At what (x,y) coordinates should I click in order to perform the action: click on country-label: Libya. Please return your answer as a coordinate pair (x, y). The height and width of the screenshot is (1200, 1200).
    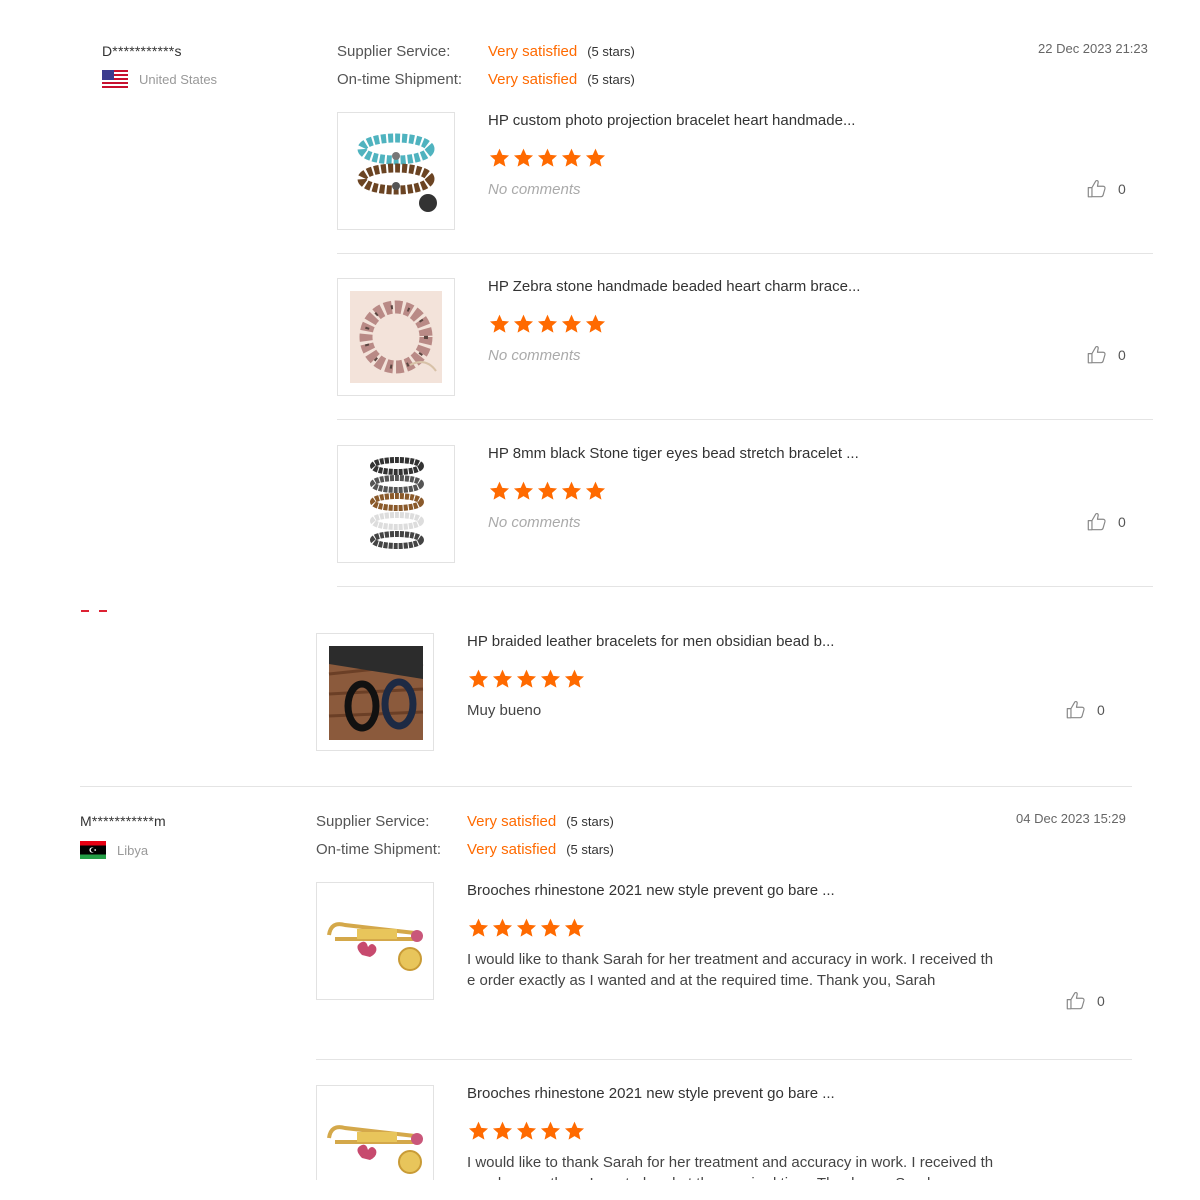
    Looking at the image, I should click on (133, 850).